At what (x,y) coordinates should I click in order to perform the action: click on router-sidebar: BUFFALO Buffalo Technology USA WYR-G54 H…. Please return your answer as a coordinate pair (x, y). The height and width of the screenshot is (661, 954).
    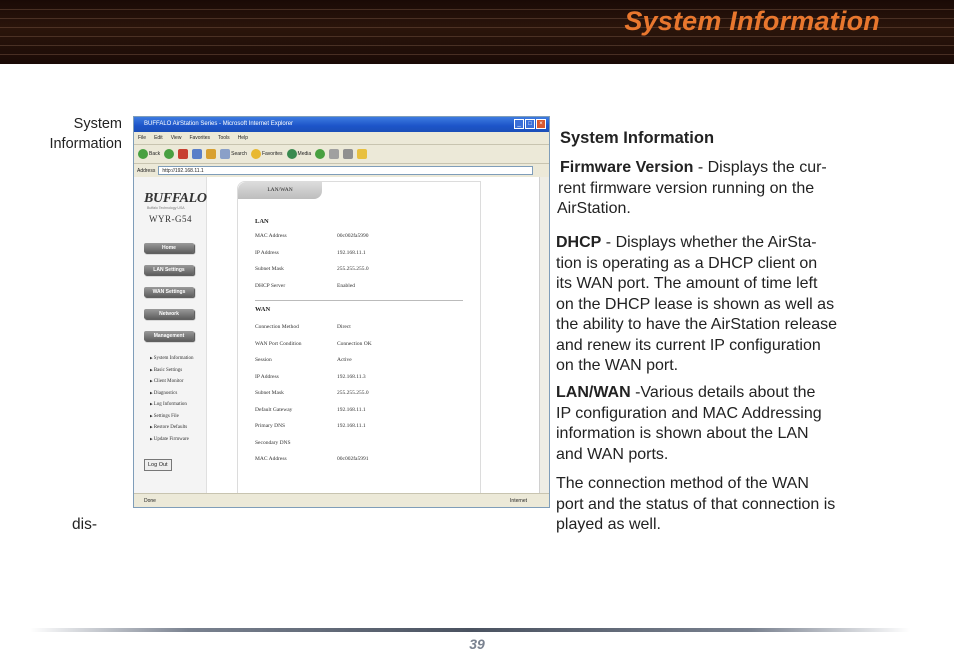
    Looking at the image, I should click on (170, 335).